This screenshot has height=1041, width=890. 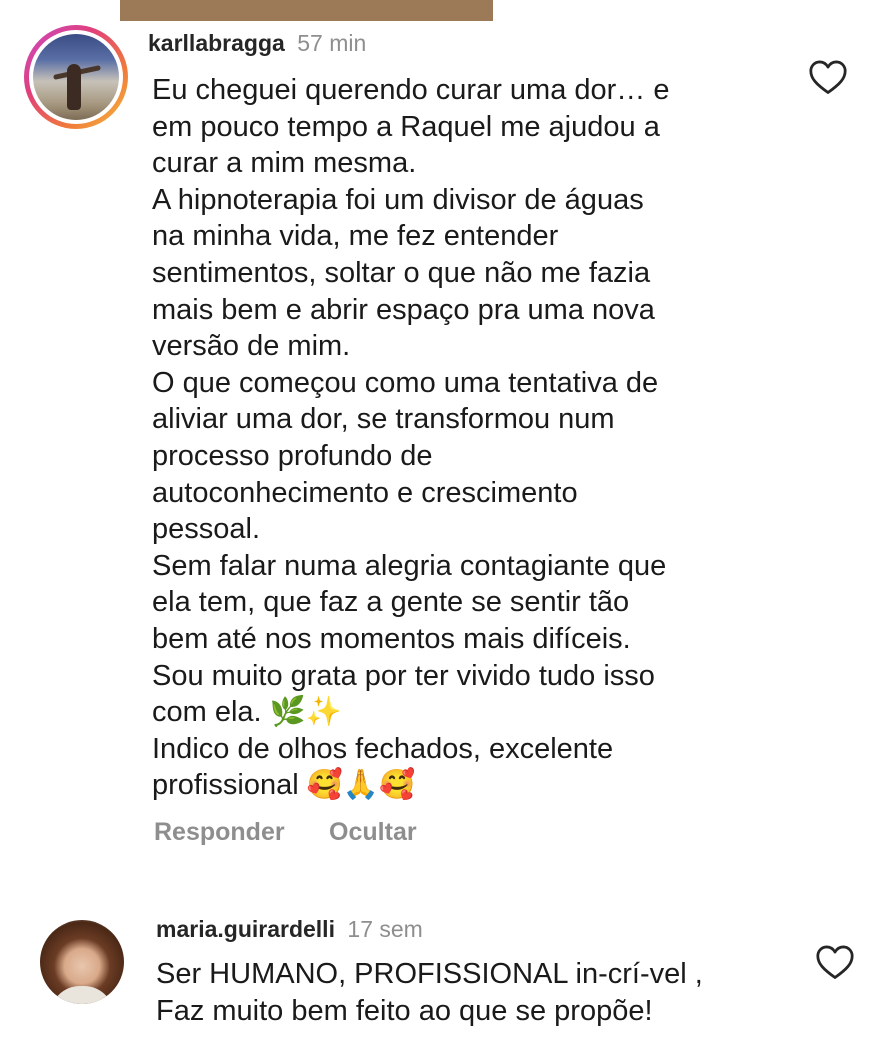 I want to click on comment-line: Indico de olhos fechados, excelente, so click(x=383, y=748).